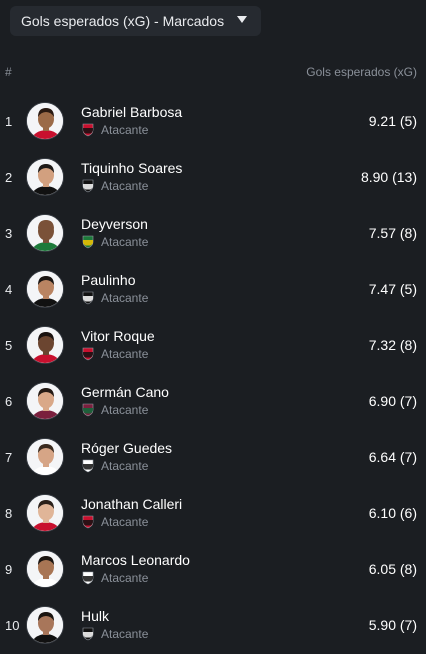  What do you see at coordinates (213, 514) in the screenshot?
I see `player-row: 8 Jonathan Calleri Atacante 6.10 (6)` at bounding box center [213, 514].